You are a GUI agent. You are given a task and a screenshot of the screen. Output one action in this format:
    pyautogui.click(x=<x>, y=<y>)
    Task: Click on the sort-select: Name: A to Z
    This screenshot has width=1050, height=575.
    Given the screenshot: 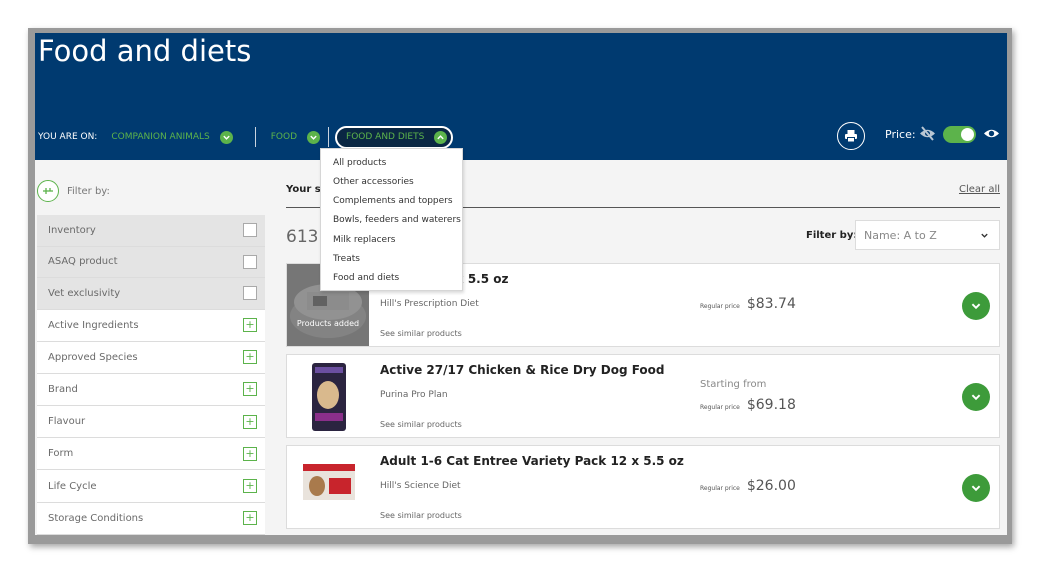 What is the action you would take?
    pyautogui.click(x=927, y=235)
    